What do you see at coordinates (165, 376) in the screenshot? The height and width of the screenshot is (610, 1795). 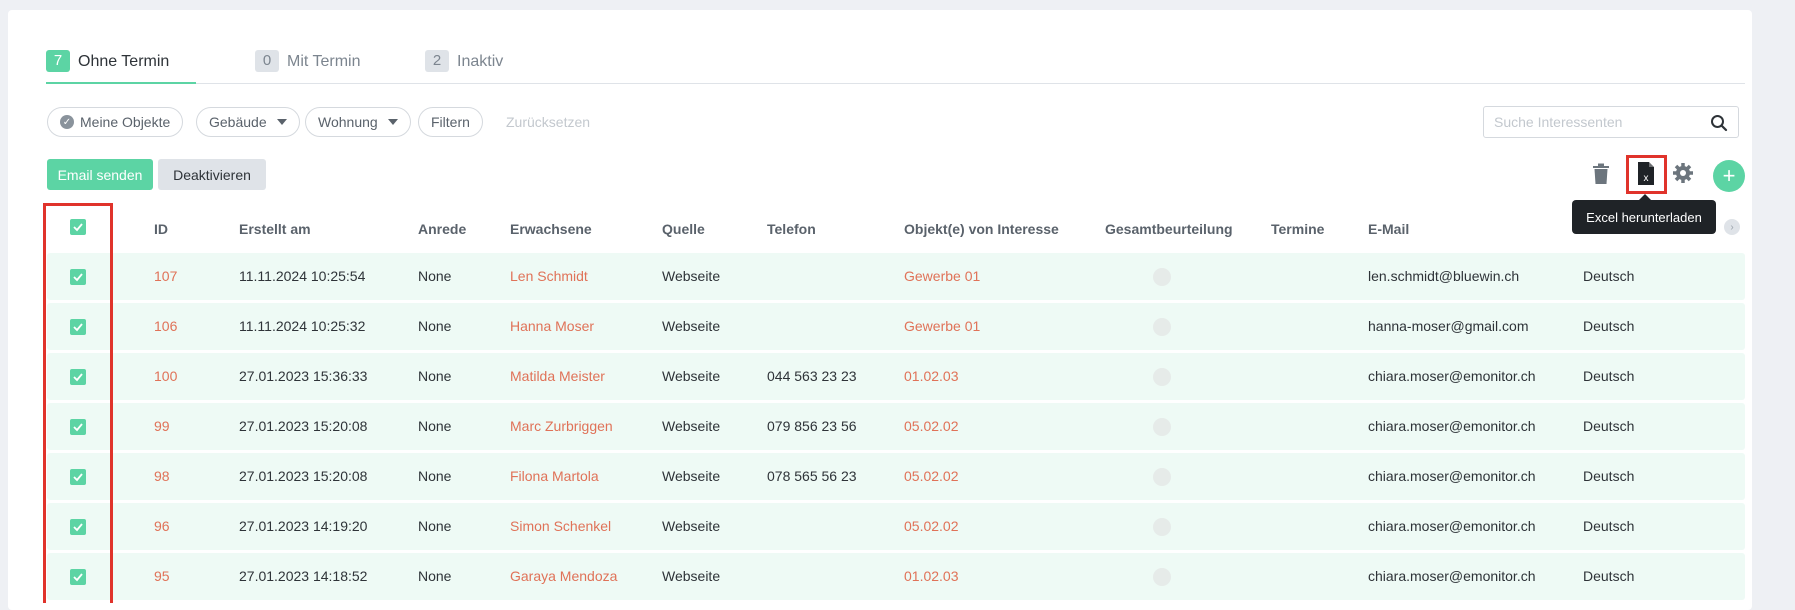 I see `row-id: 100` at bounding box center [165, 376].